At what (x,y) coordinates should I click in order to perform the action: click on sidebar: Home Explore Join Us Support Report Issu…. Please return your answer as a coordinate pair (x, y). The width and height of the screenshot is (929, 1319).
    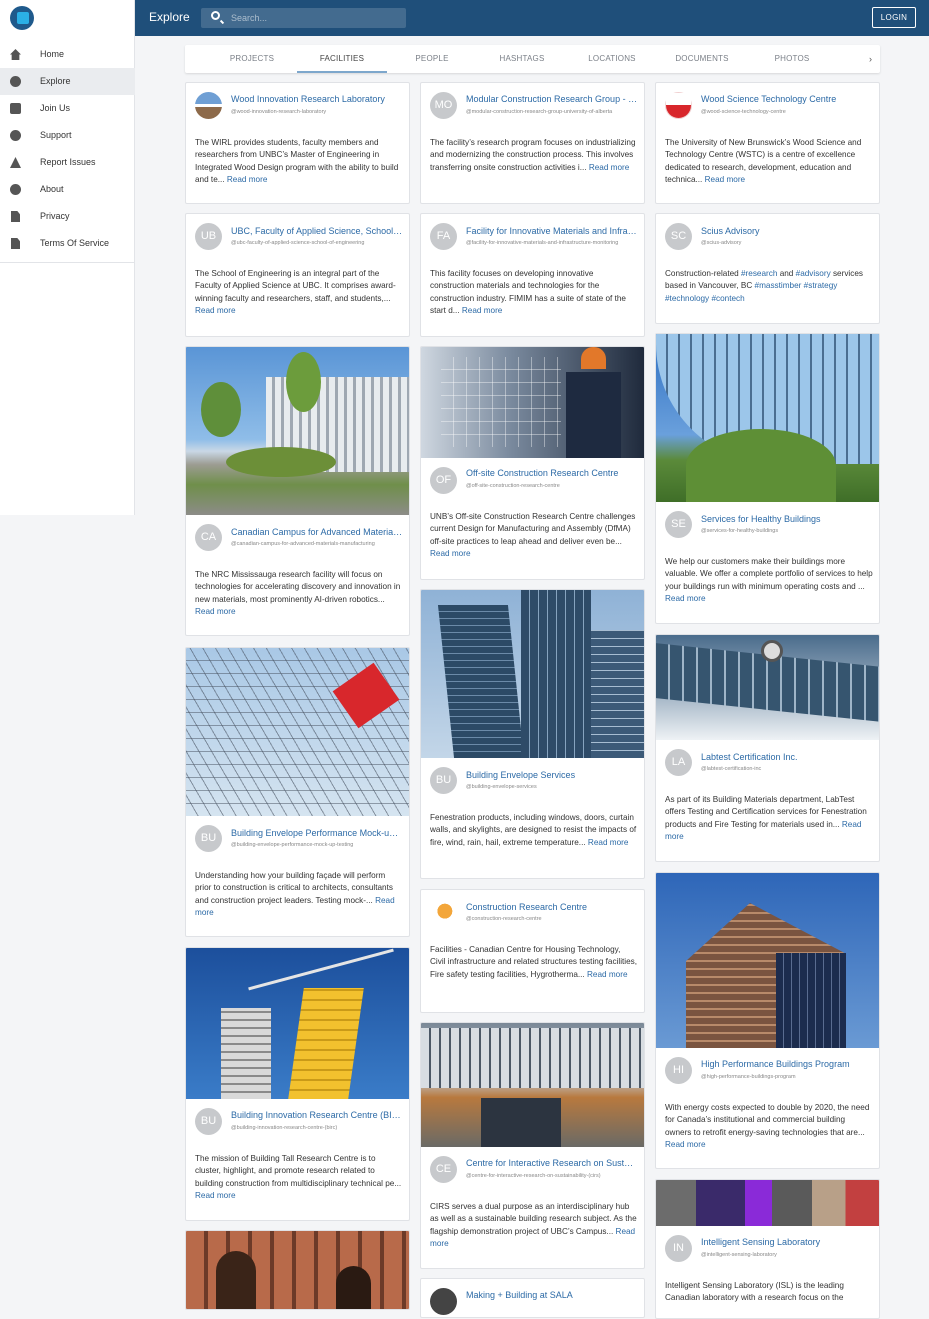
    Looking at the image, I should click on (67, 275).